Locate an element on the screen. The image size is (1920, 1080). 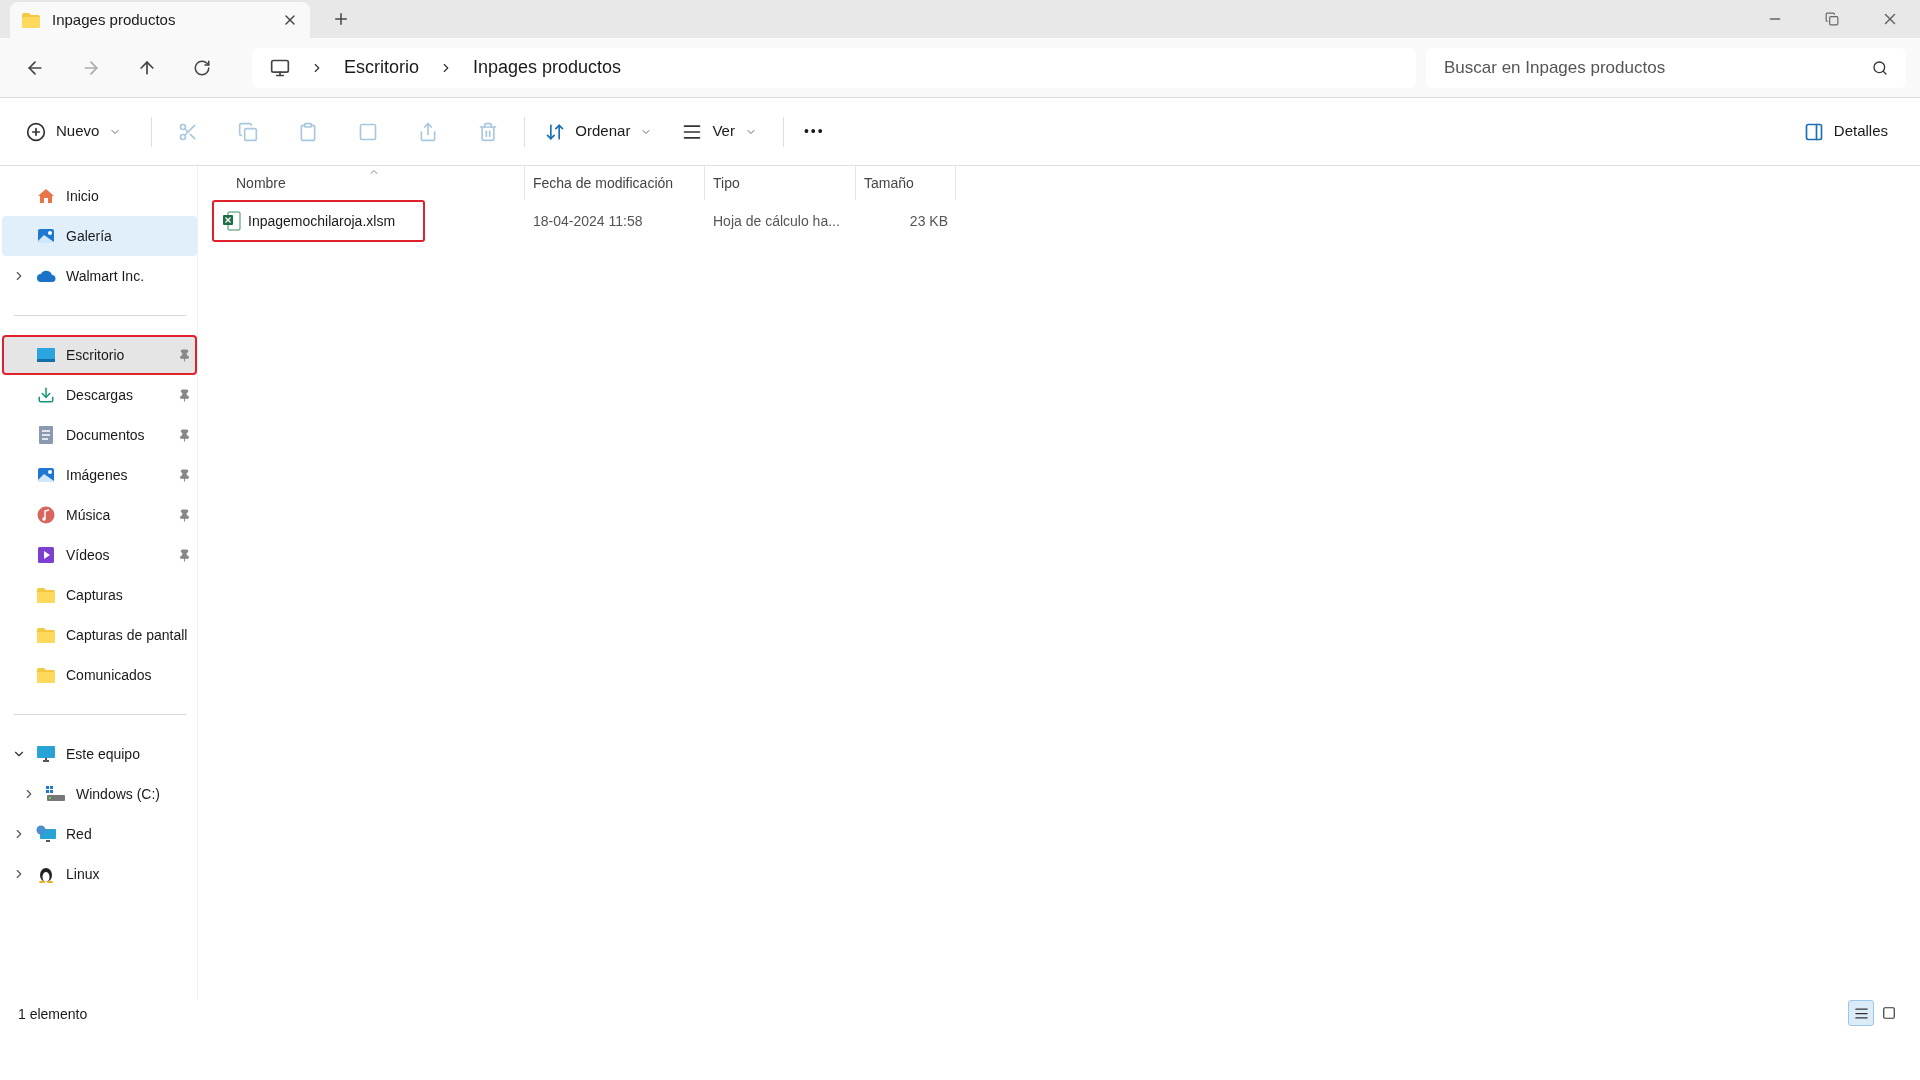
sidebar-item: Galería is located at coordinates (99, 236).